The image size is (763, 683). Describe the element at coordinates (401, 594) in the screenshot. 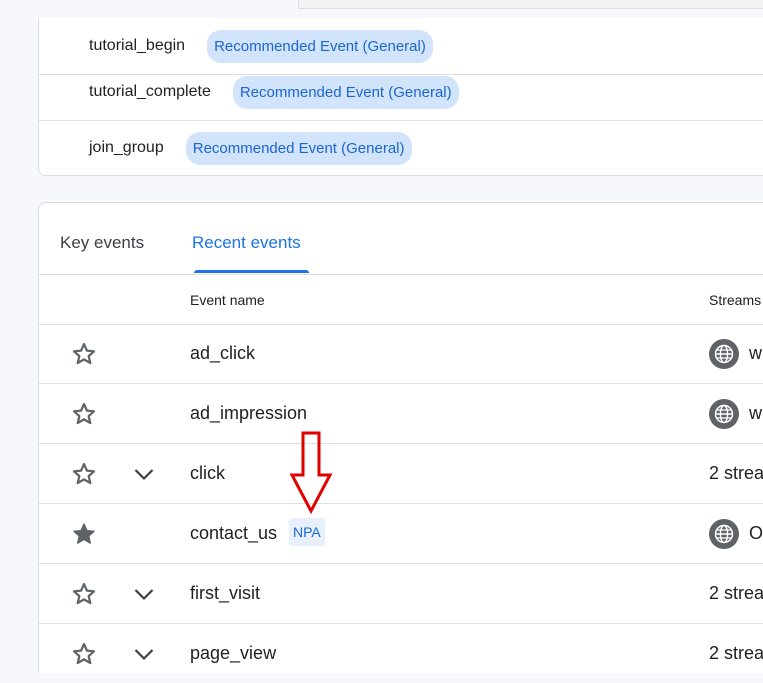

I see `table-row: first_visit 2 strea` at that location.